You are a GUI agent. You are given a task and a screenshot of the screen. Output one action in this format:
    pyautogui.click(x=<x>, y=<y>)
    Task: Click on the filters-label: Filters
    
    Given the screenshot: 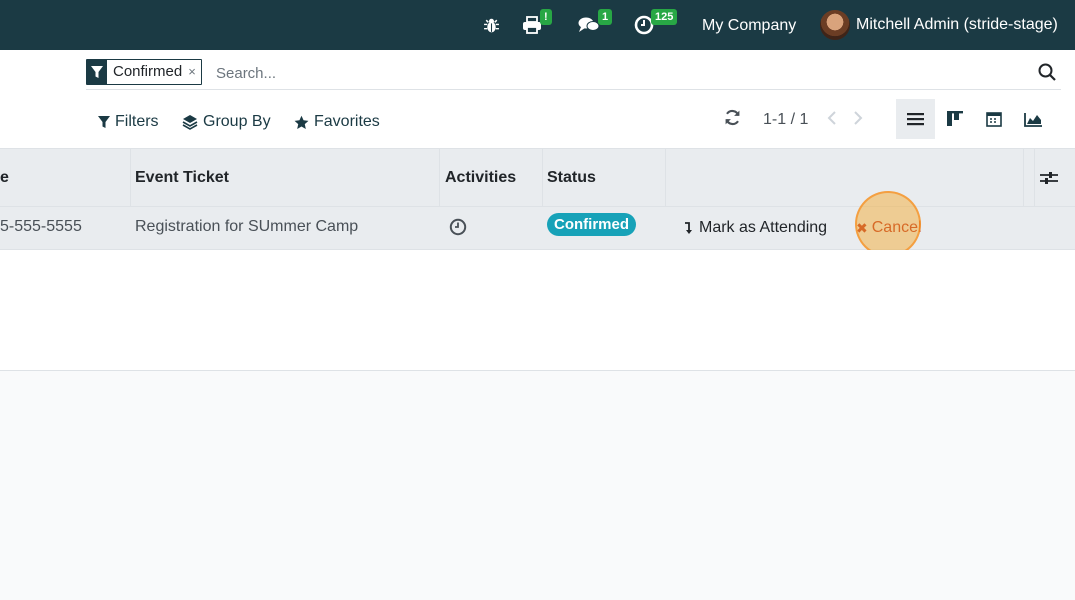 What is the action you would take?
    pyautogui.click(x=137, y=121)
    